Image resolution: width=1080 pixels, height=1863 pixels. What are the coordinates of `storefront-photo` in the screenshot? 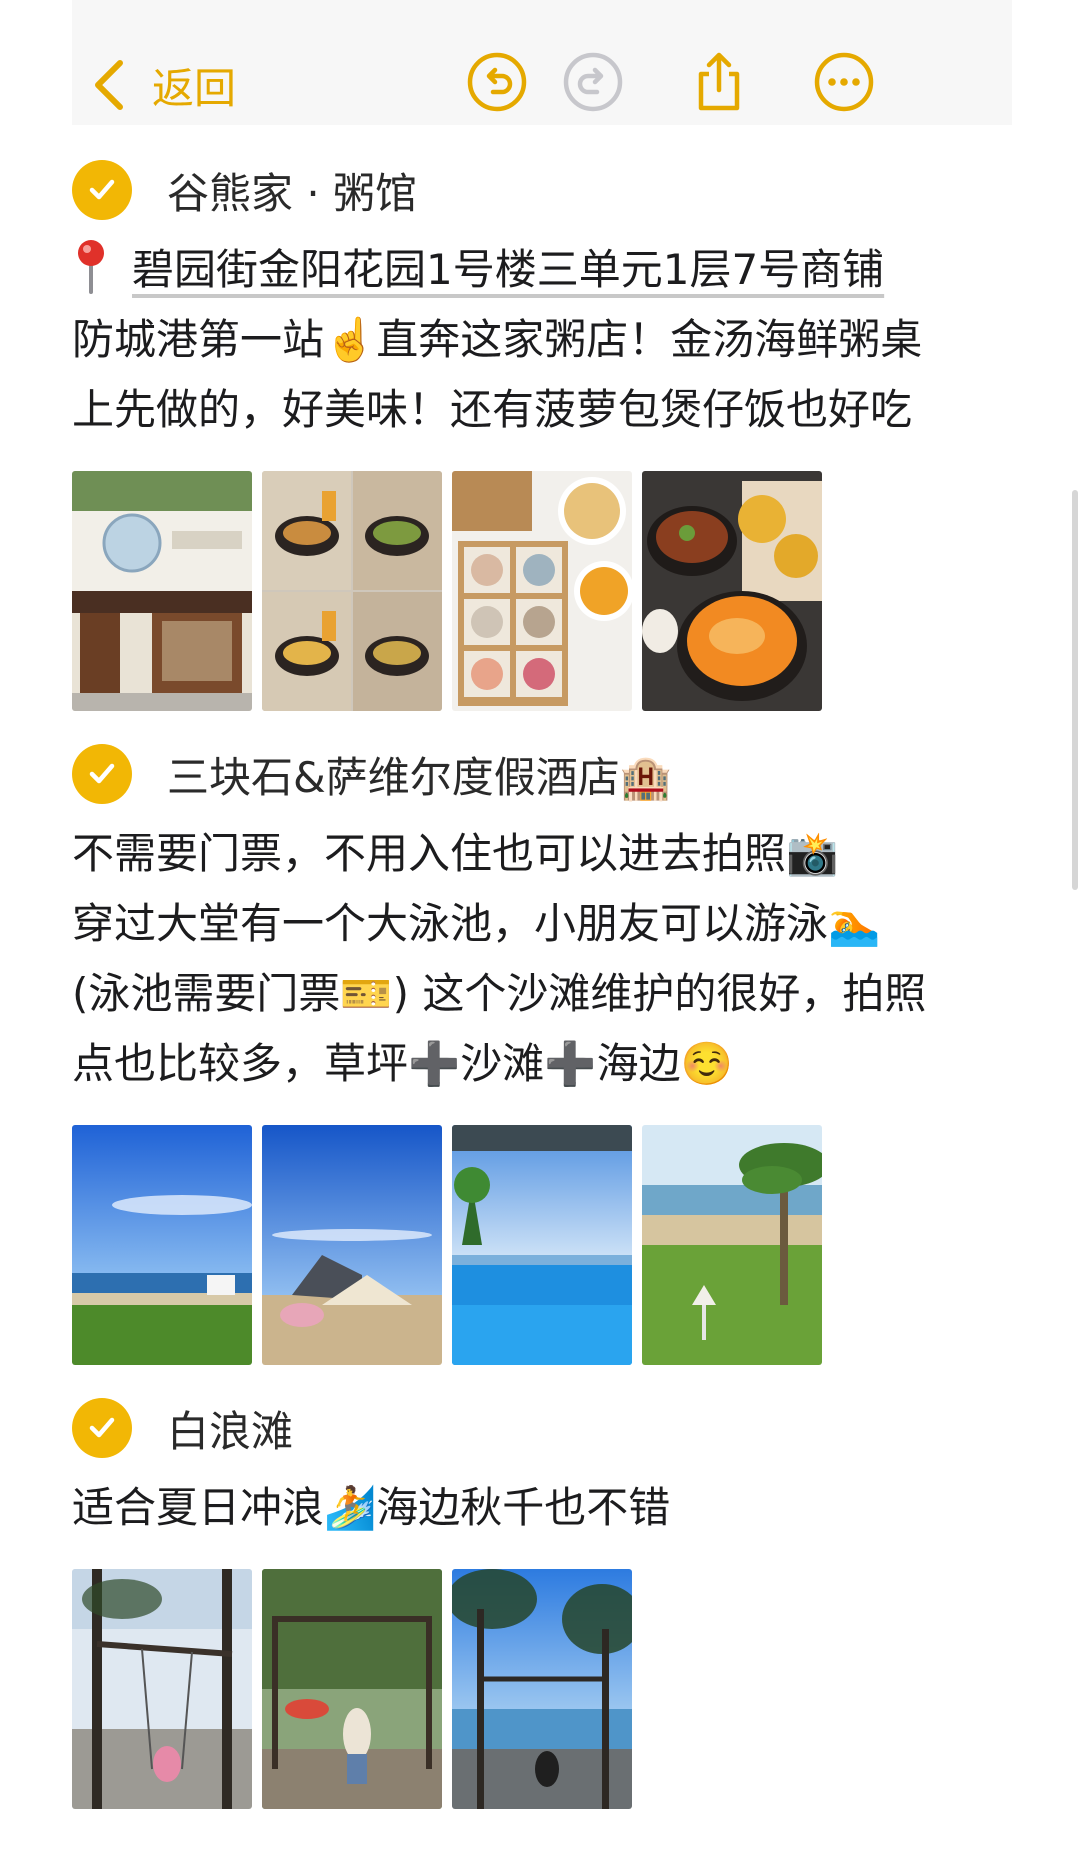 It's located at (162, 591).